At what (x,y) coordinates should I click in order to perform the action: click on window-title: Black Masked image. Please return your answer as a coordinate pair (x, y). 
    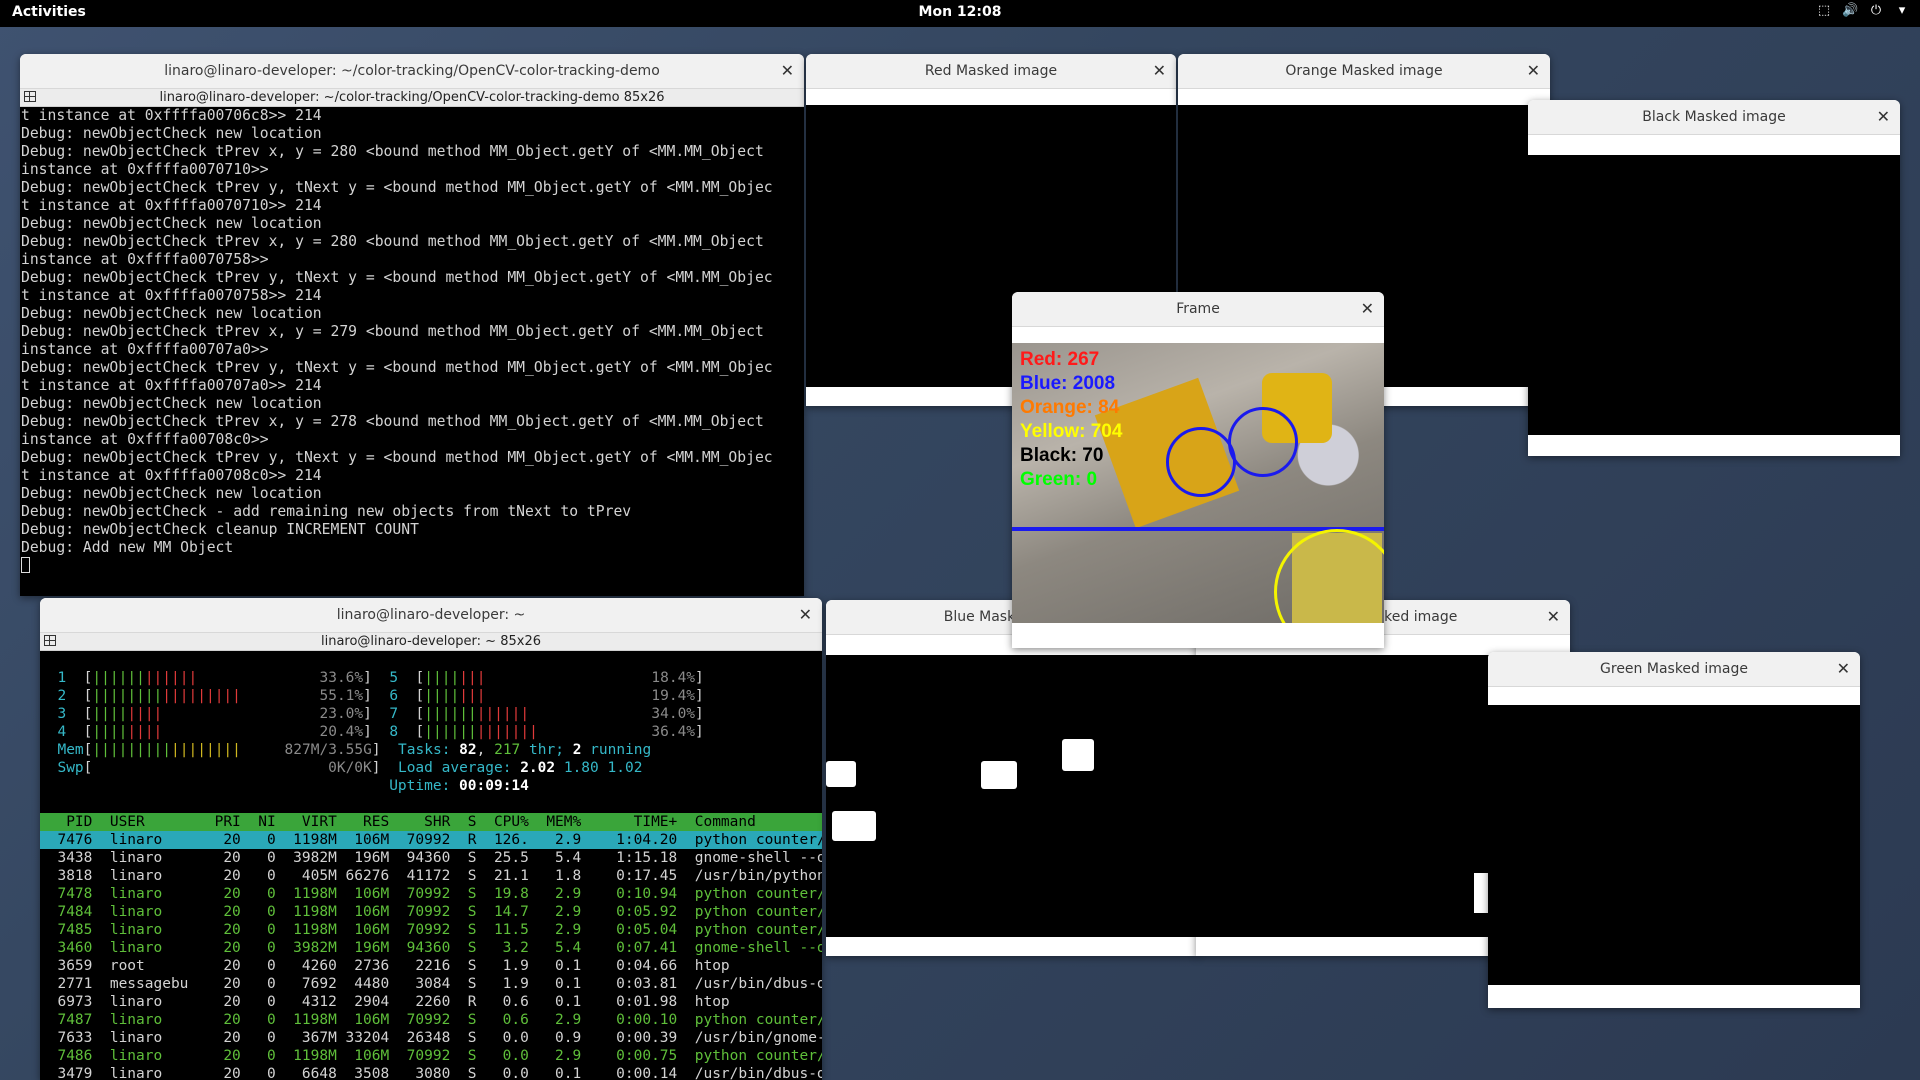
    Looking at the image, I should click on (1714, 117).